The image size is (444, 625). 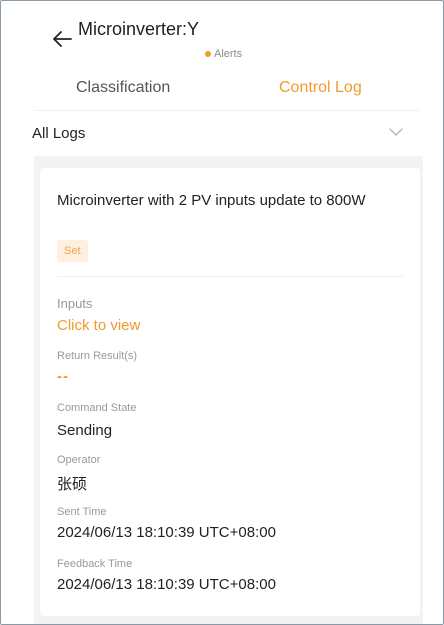 What do you see at coordinates (227, 110) in the screenshot?
I see `tabs-divider` at bounding box center [227, 110].